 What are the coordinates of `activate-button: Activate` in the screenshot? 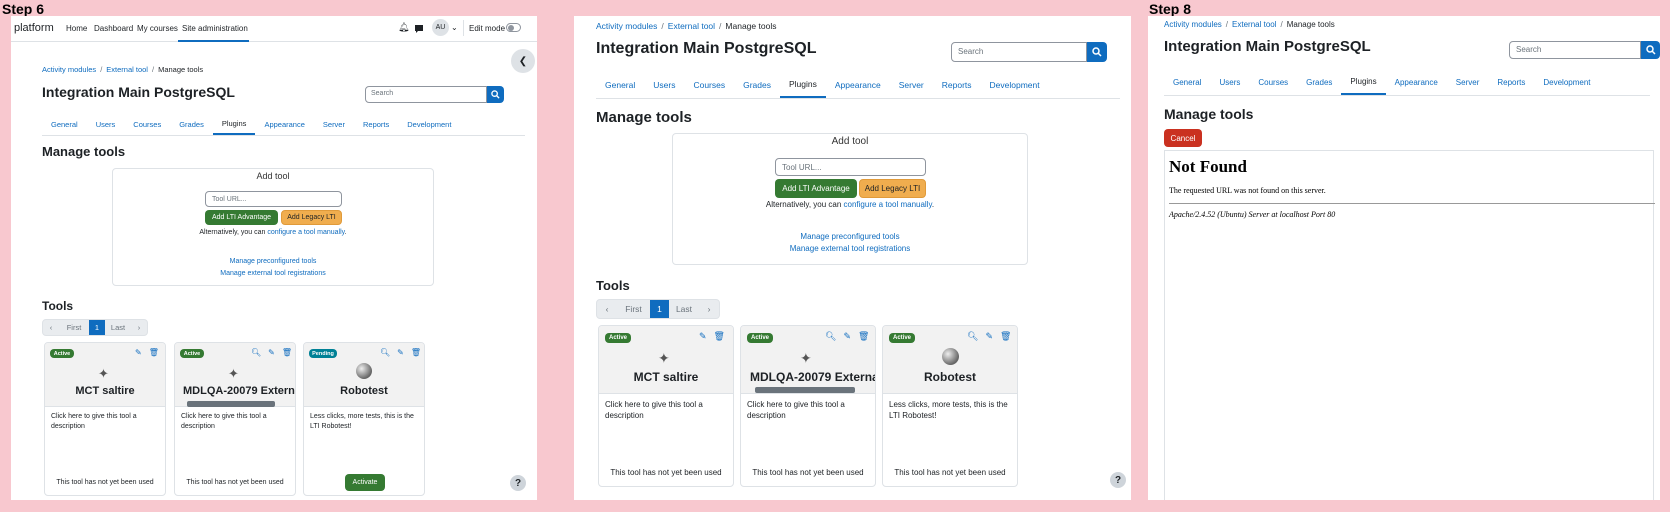 It's located at (365, 482).